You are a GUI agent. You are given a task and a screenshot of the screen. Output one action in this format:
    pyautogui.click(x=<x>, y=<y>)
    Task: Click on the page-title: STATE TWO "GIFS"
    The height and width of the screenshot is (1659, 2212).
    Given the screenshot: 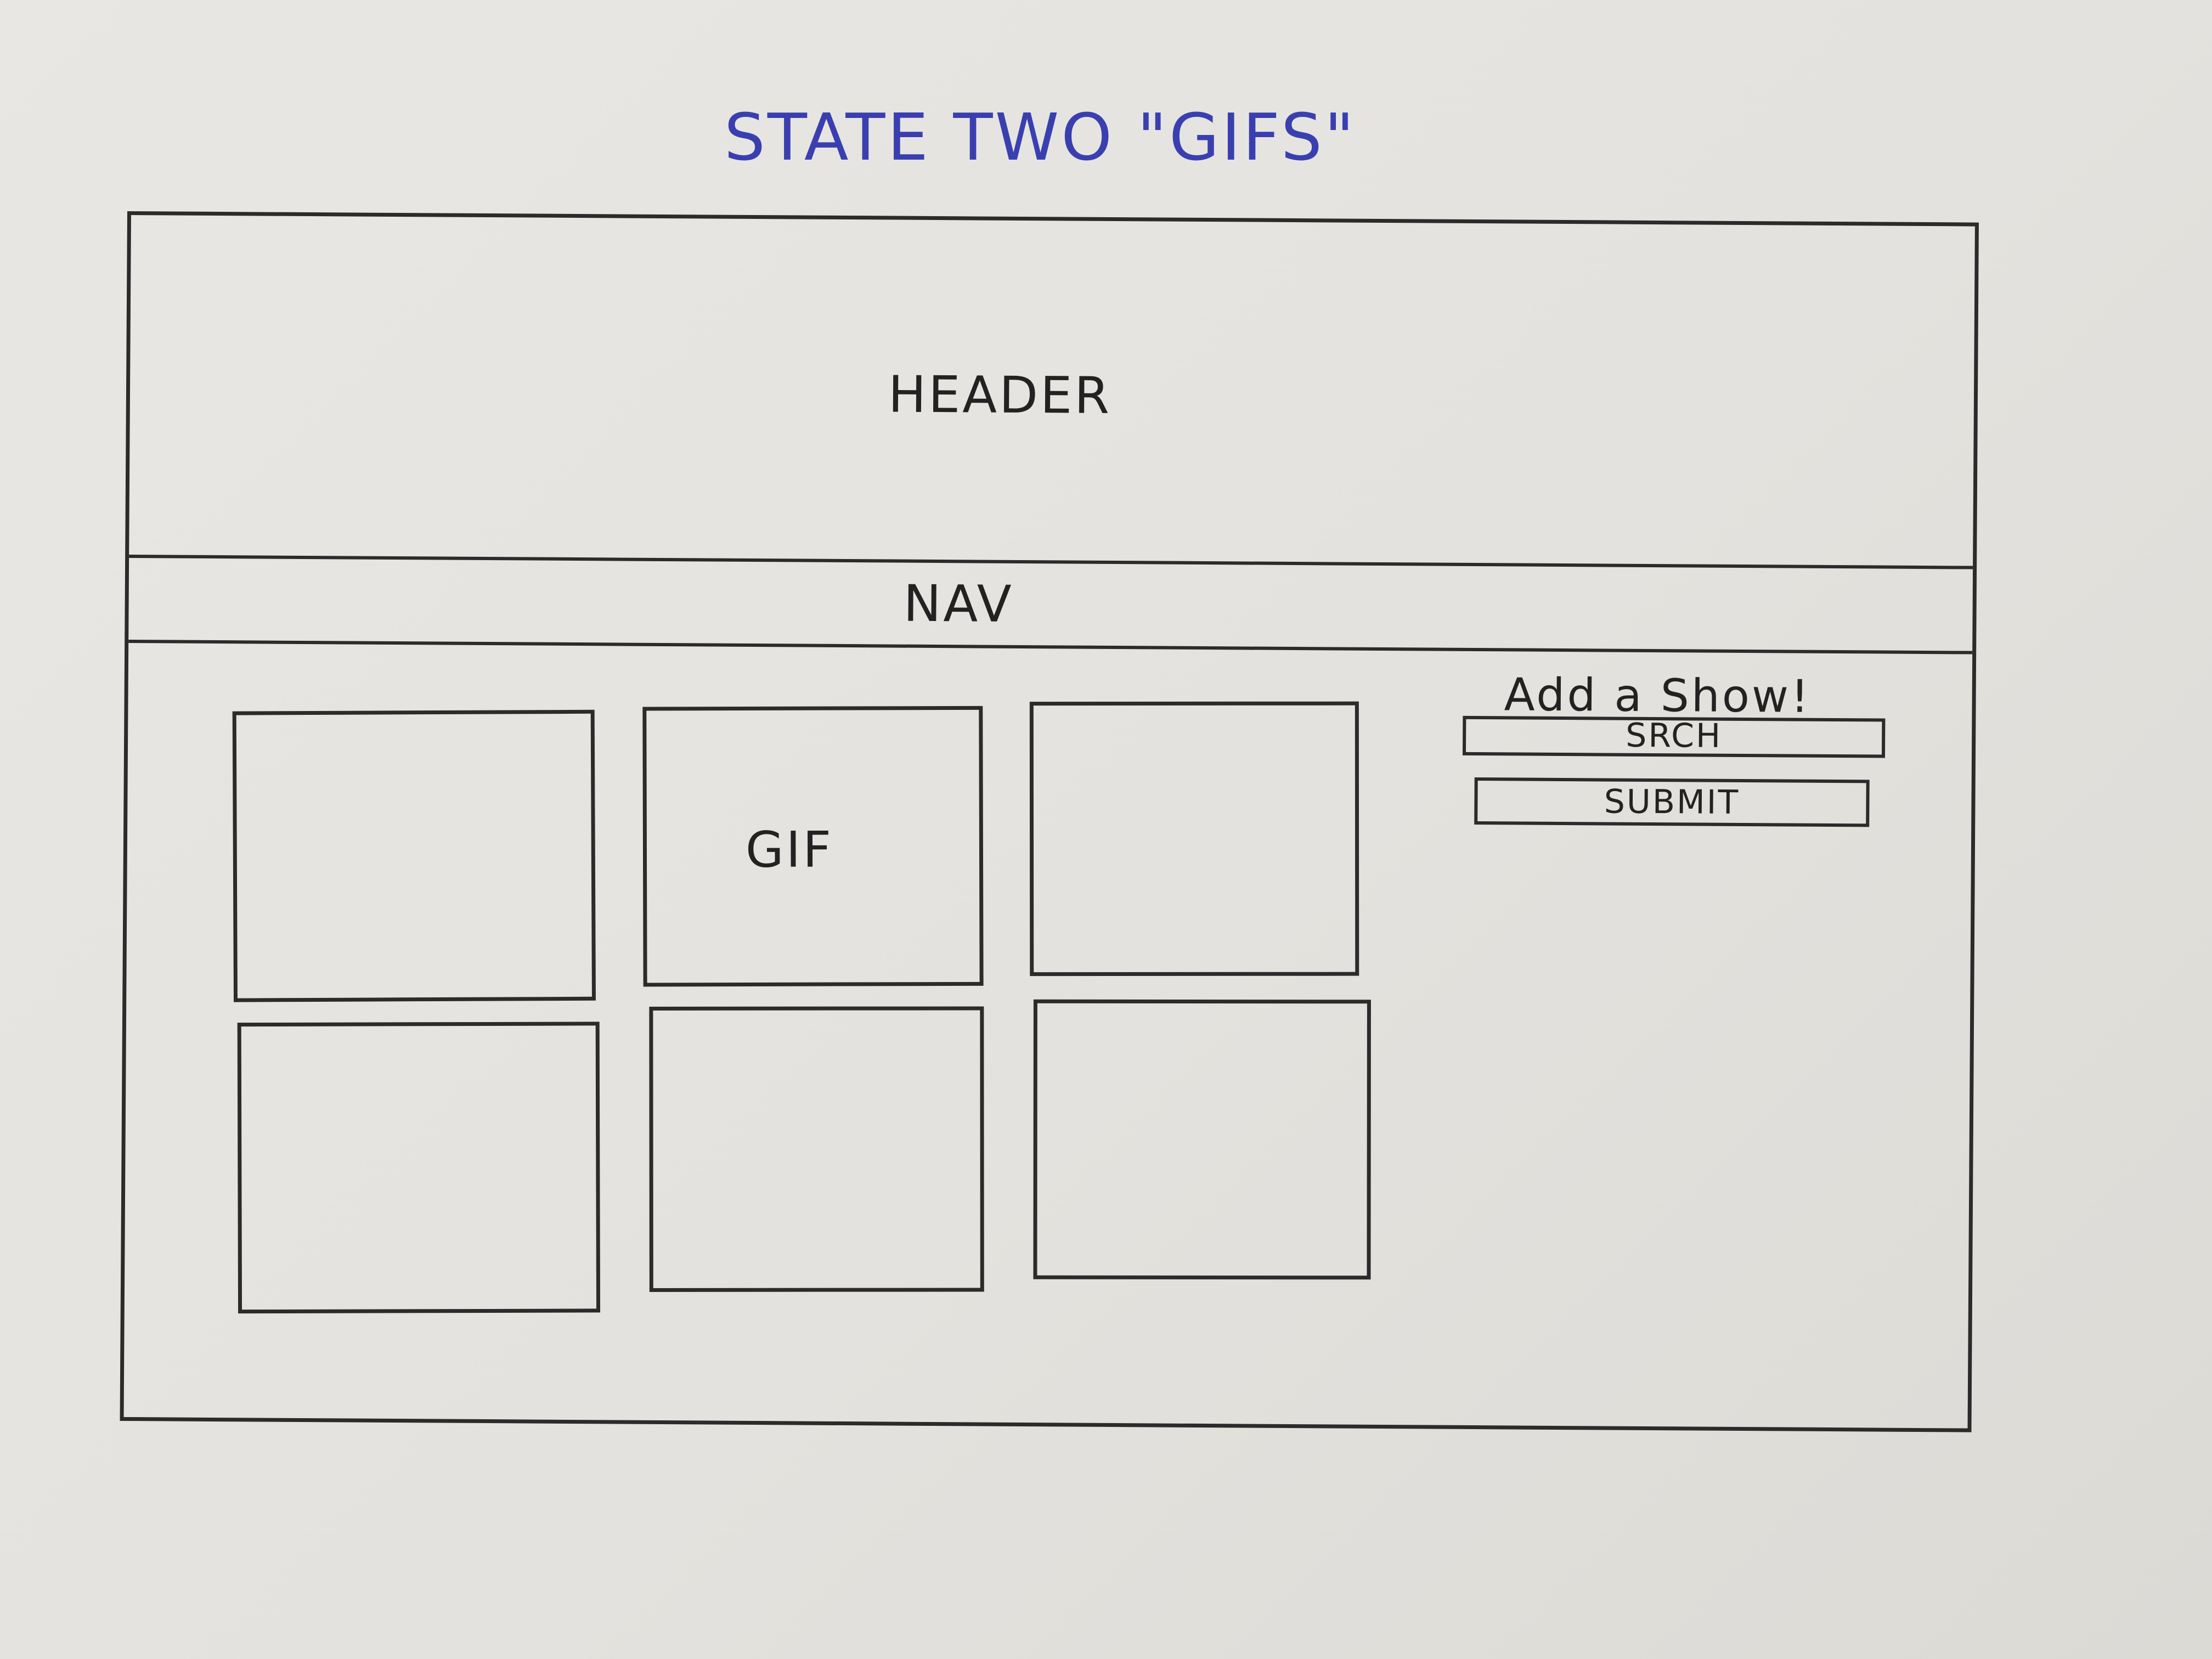 What is the action you would take?
    pyautogui.click(x=1040, y=137)
    